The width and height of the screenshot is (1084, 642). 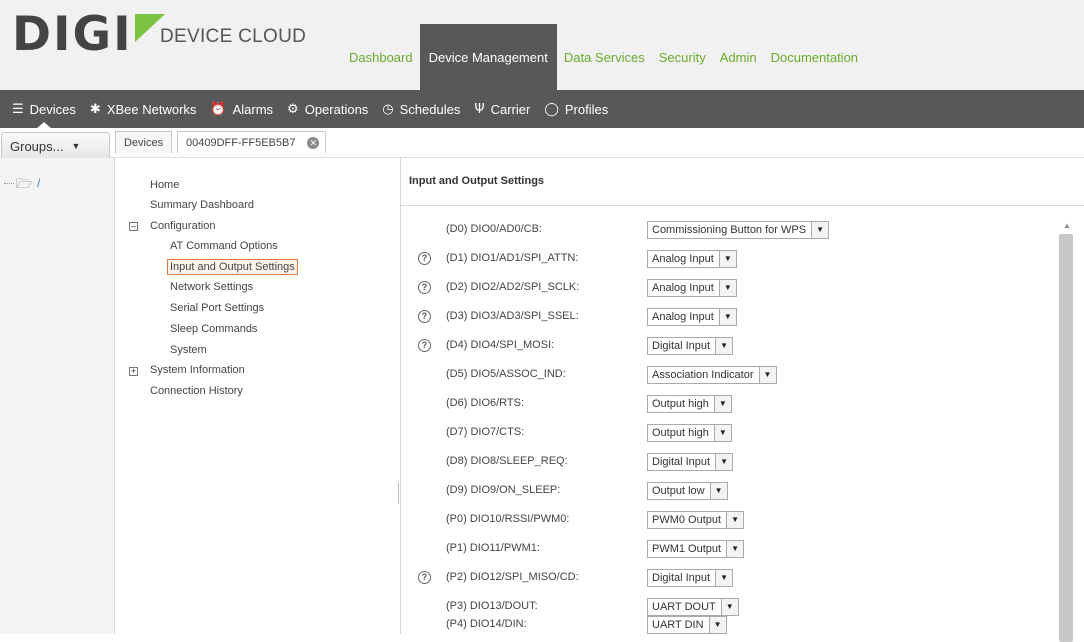 I want to click on collapse-configuration-icon: –, so click(x=133, y=226).